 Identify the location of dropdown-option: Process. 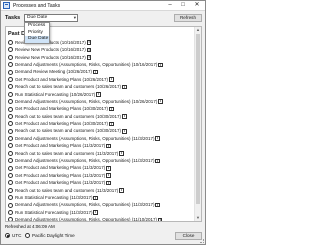
(37, 26).